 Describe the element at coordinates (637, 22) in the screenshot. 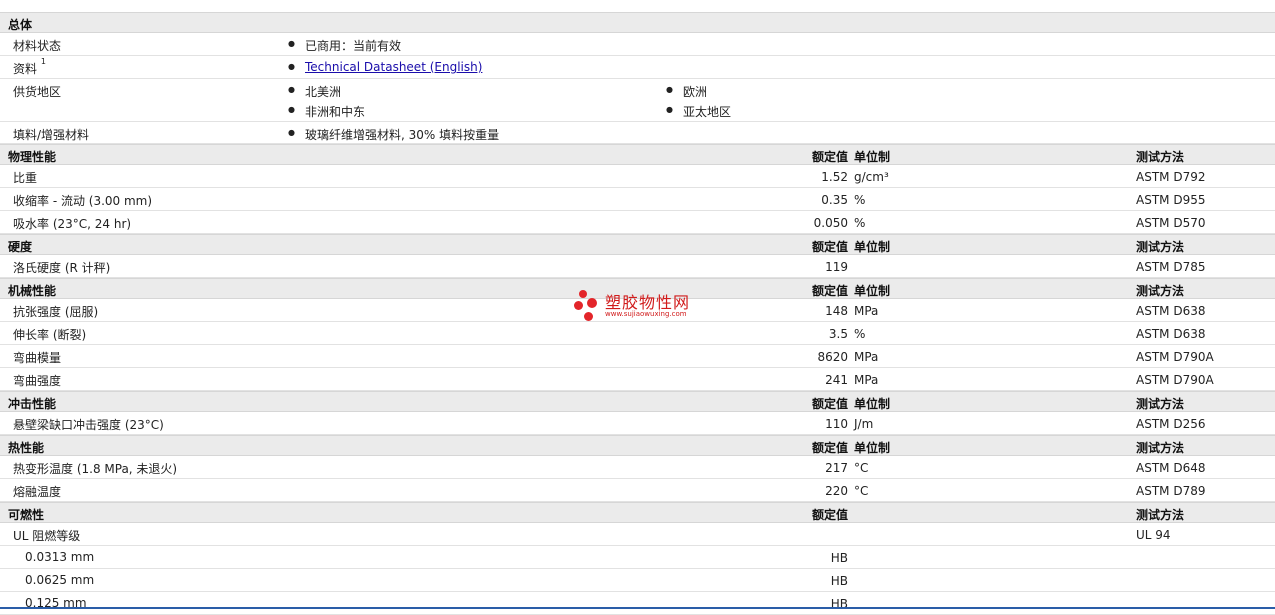

I see `section-header-general: 总体` at that location.